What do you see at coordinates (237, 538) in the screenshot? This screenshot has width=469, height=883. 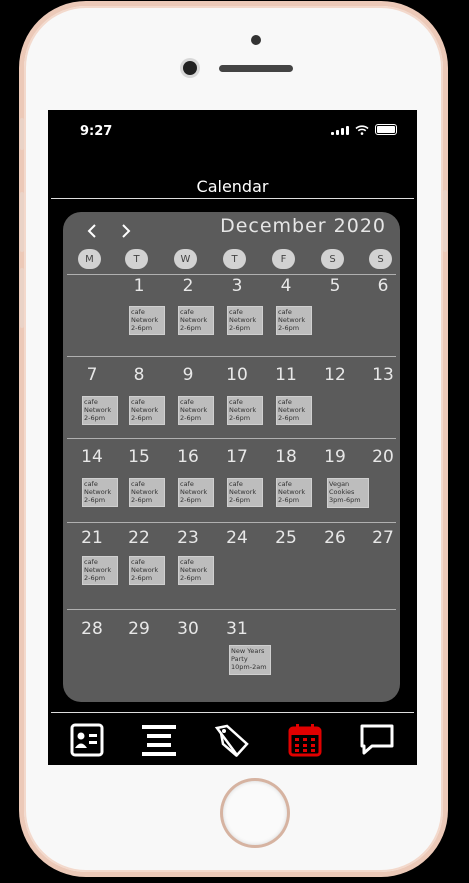 I see `day-cell: 24` at bounding box center [237, 538].